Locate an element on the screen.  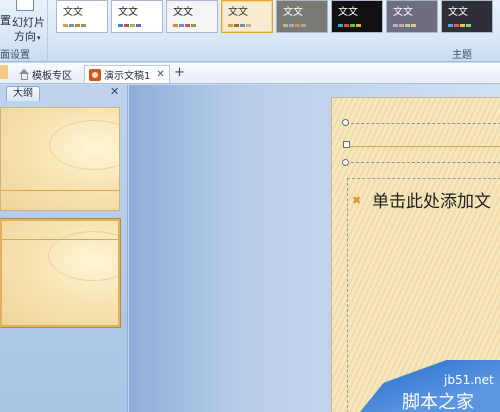
tab-bar-left-icon is located at coordinates (4, 72).